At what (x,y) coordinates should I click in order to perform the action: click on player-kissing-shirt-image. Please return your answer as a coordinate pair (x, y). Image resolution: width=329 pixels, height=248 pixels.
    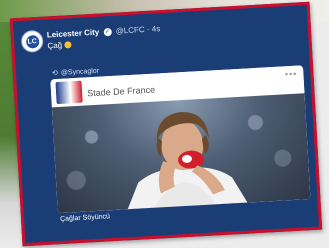
    Looking at the image, I should click on (187, 161).